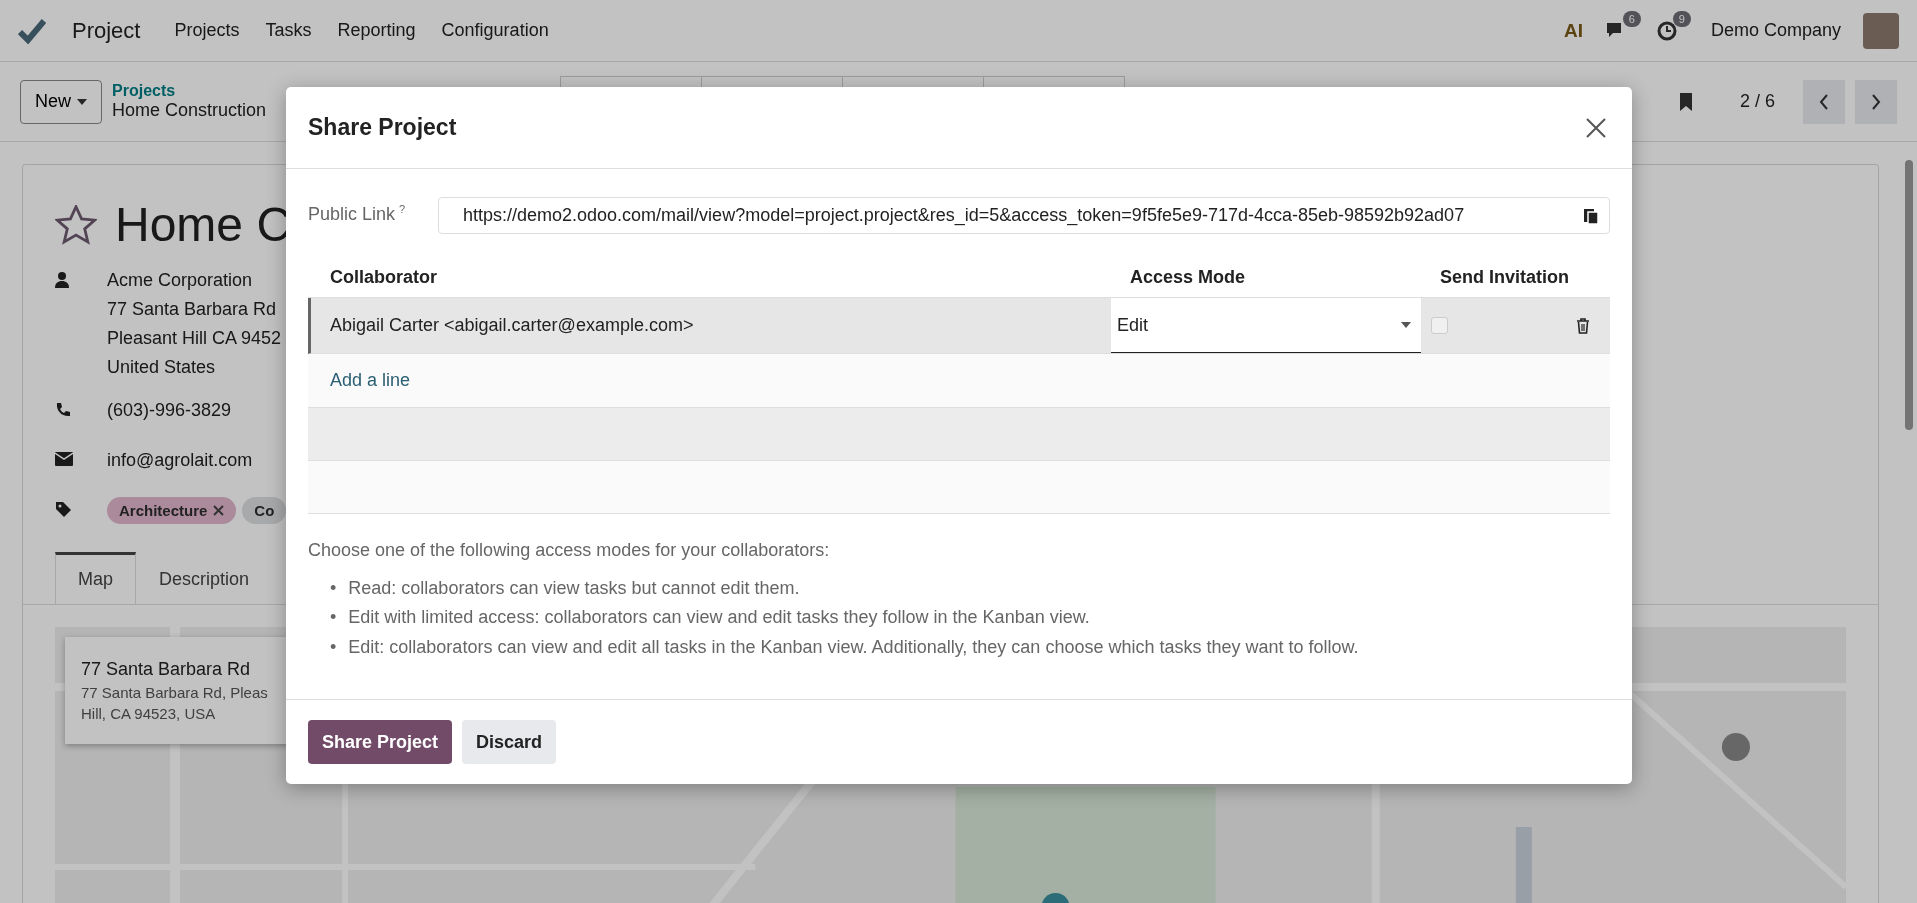  What do you see at coordinates (384, 277) in the screenshot?
I see `column-header: Collaborator` at bounding box center [384, 277].